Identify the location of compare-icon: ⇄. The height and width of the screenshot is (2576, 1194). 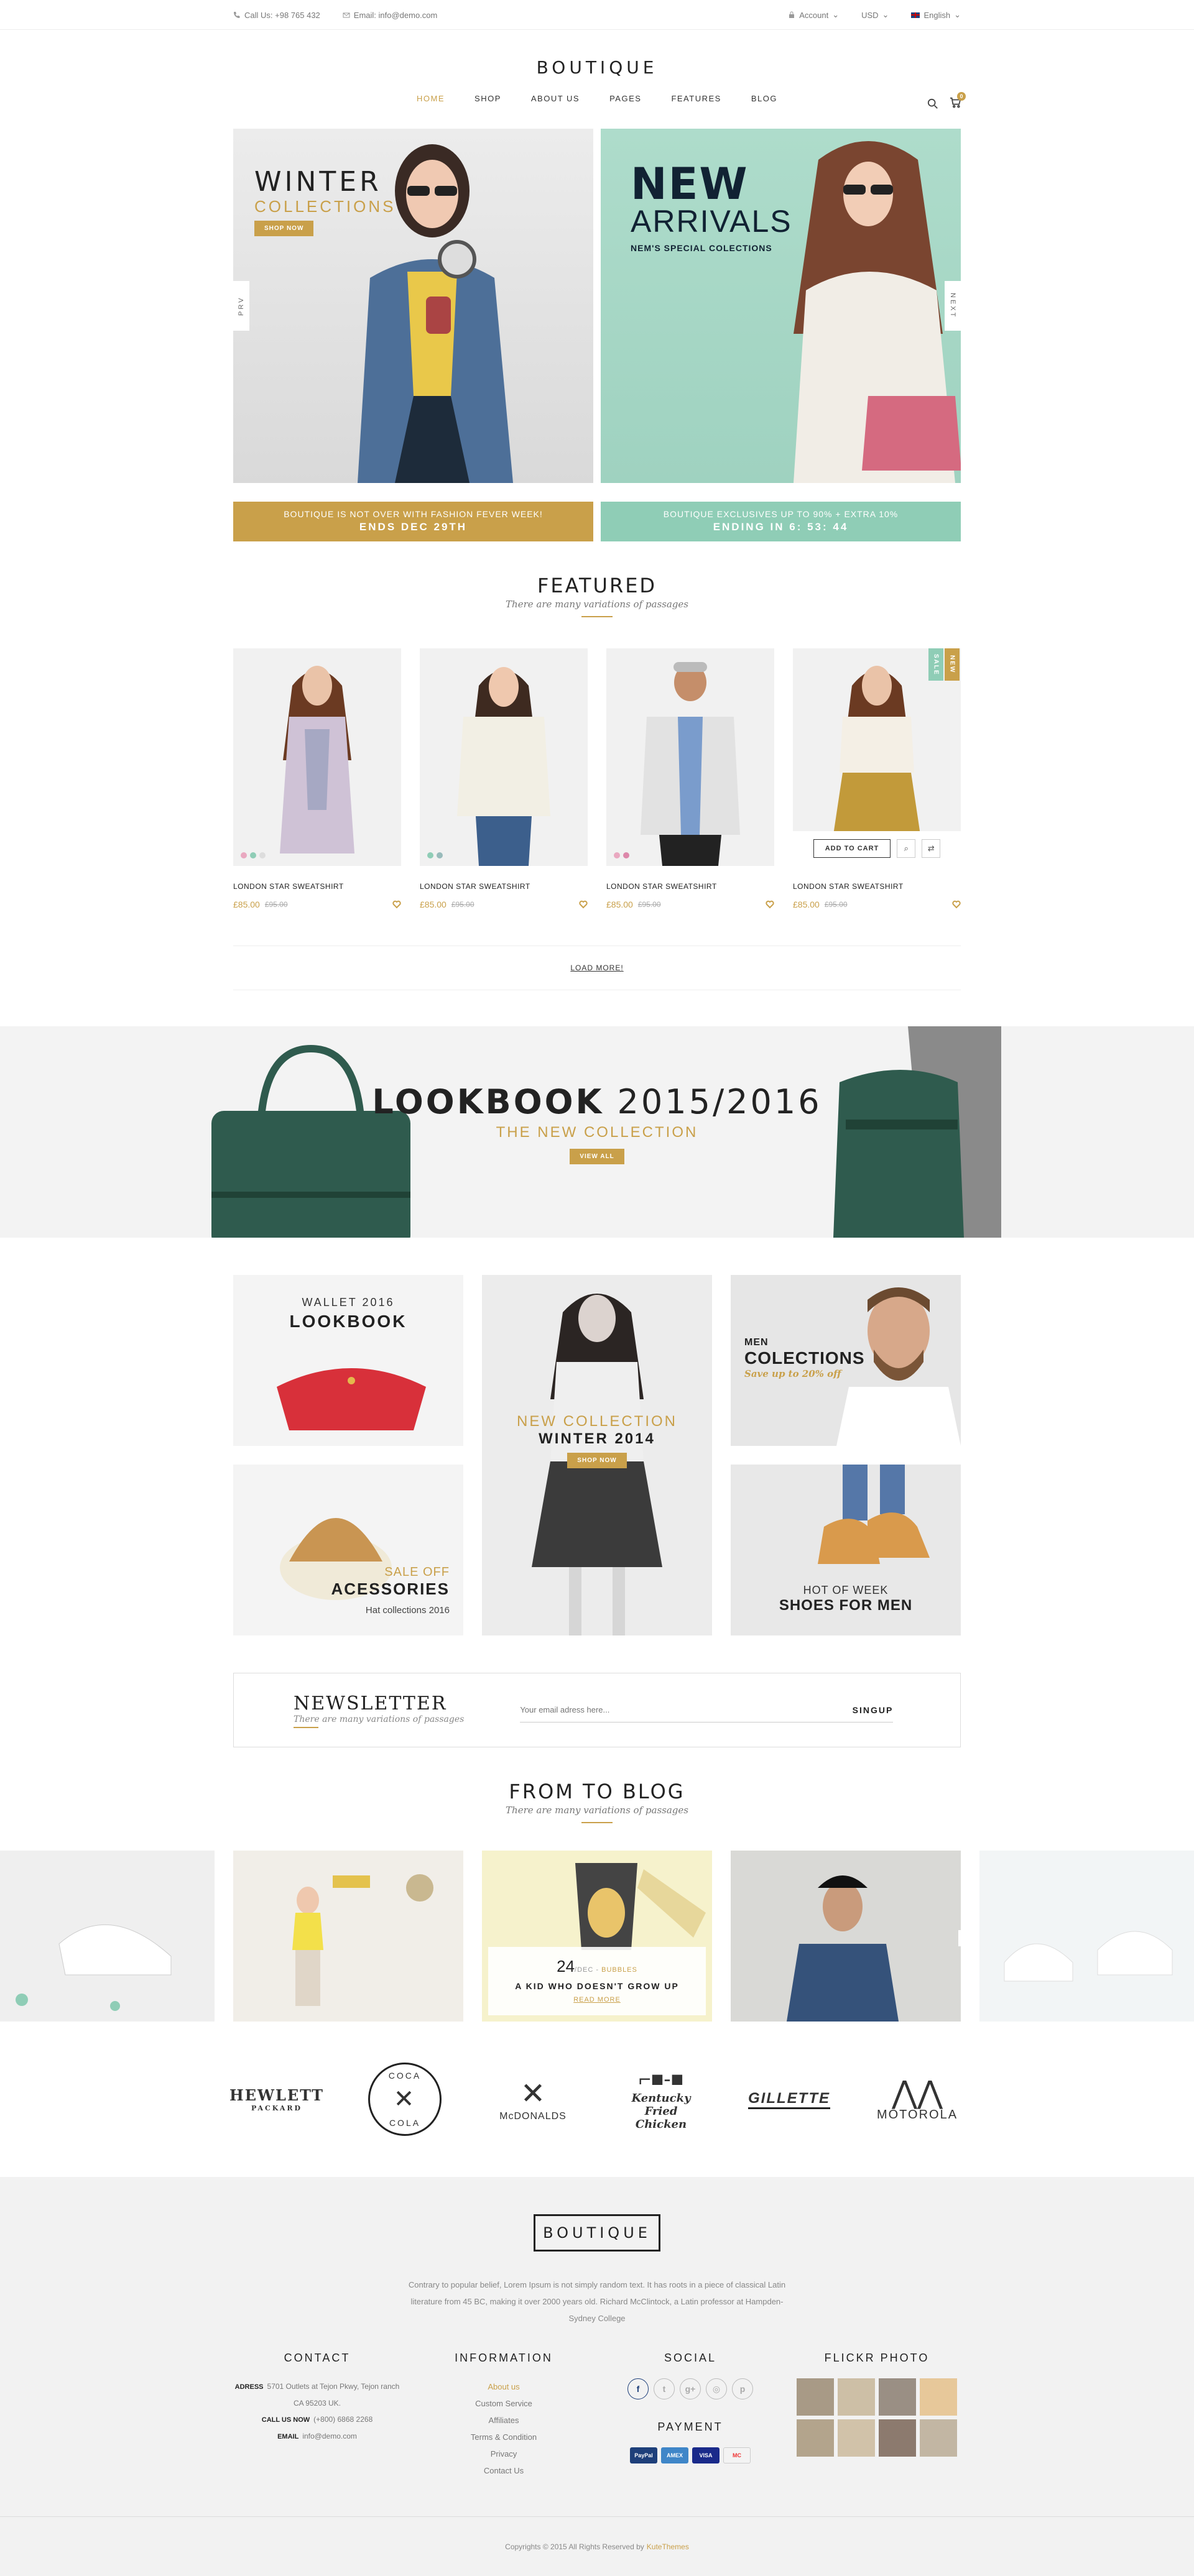
(931, 848).